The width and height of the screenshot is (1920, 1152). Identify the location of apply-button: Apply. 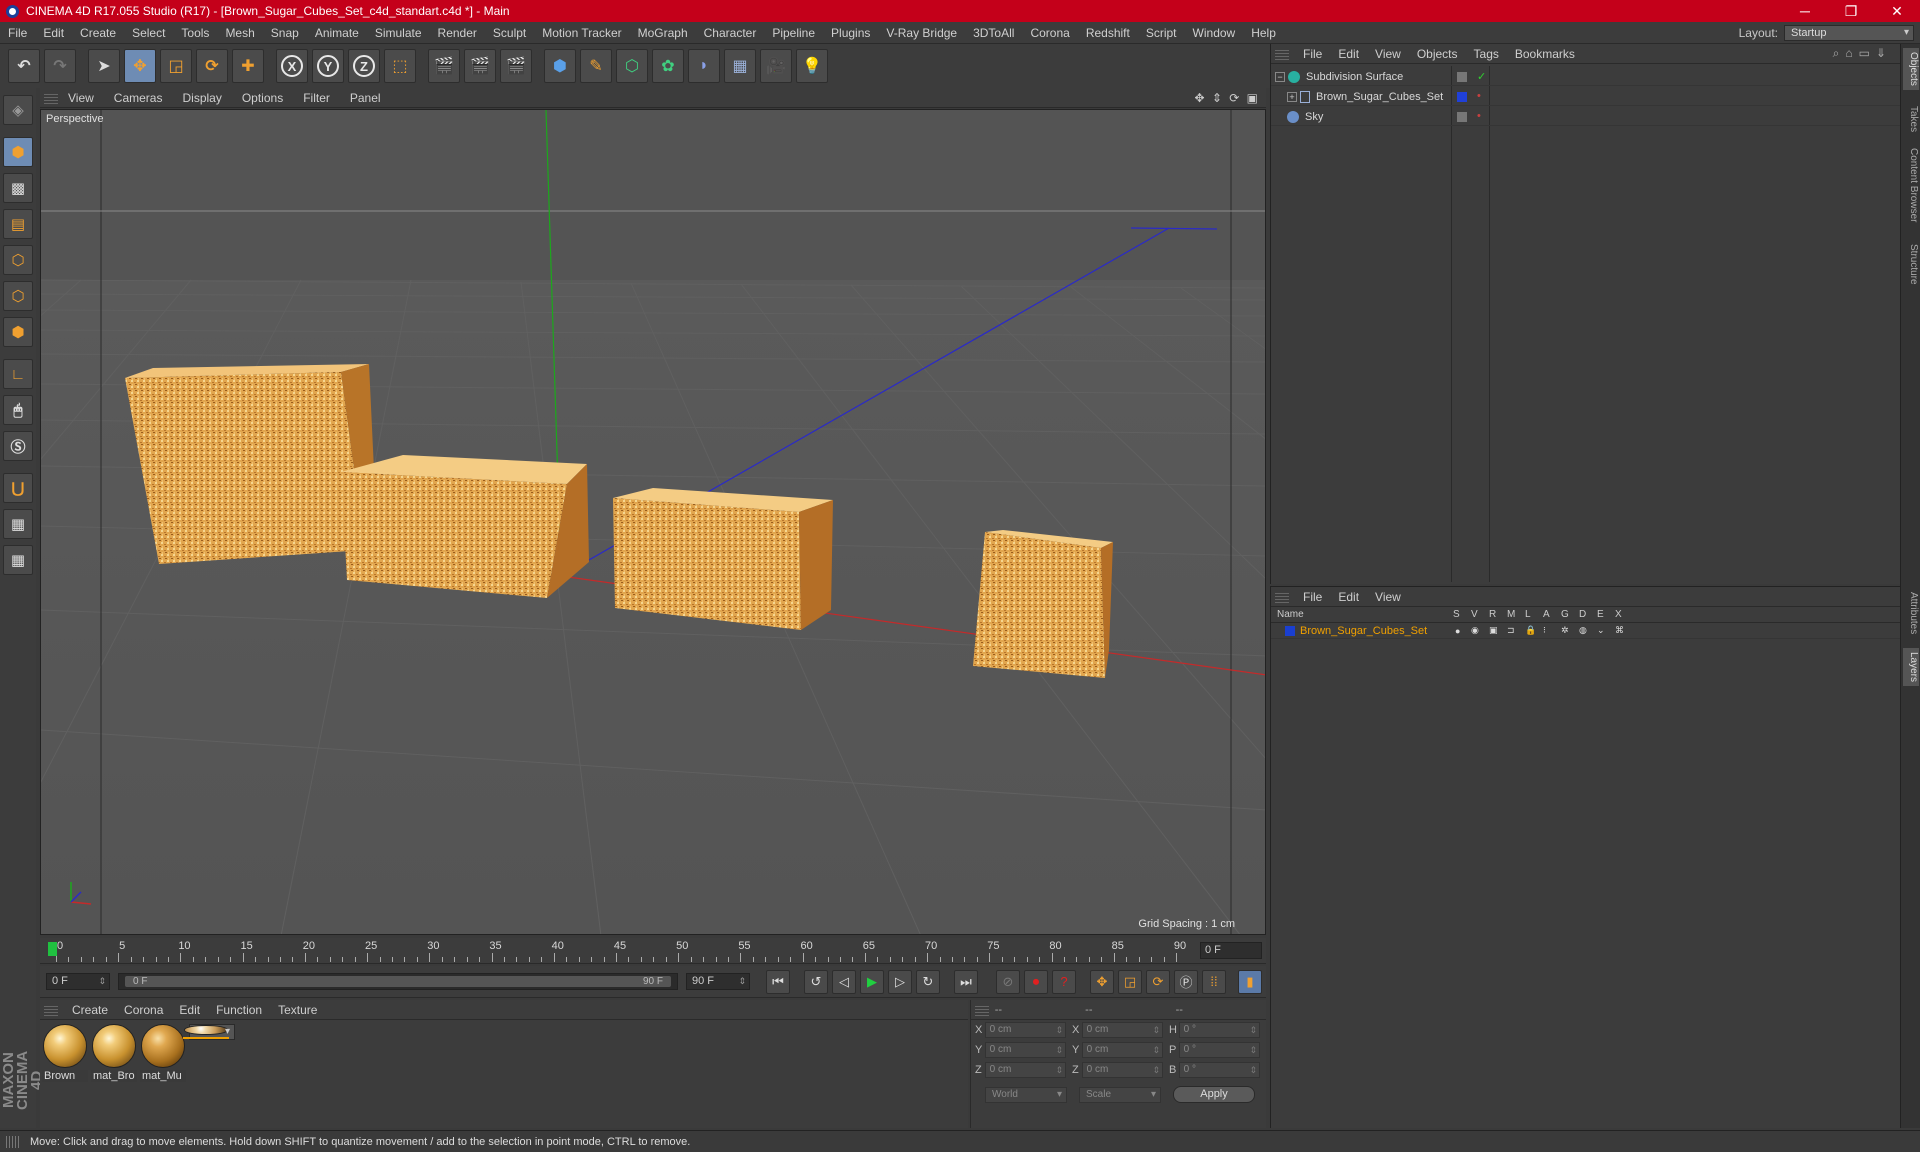
(1214, 1094).